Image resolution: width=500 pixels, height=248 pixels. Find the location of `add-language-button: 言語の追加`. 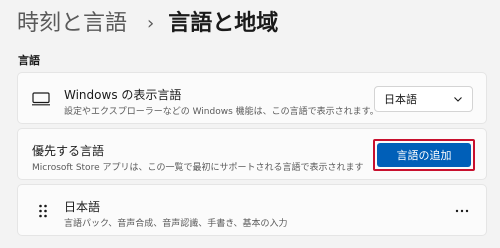

add-language-button: 言語の追加 is located at coordinates (424, 155).